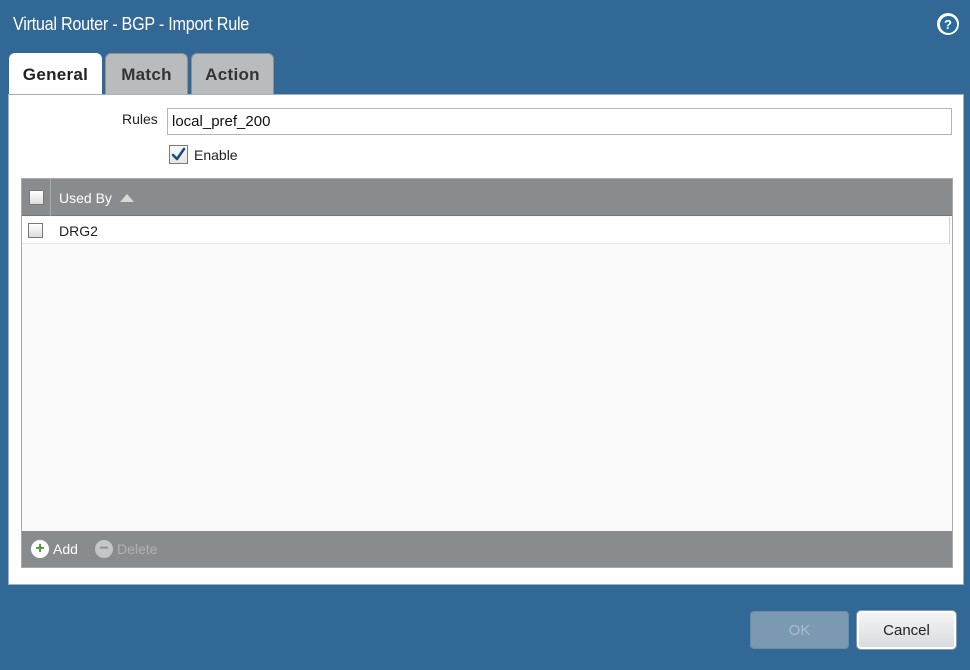 The image size is (970, 670). Describe the element at coordinates (40, 549) in the screenshot. I see `add-plus-icon: +` at that location.